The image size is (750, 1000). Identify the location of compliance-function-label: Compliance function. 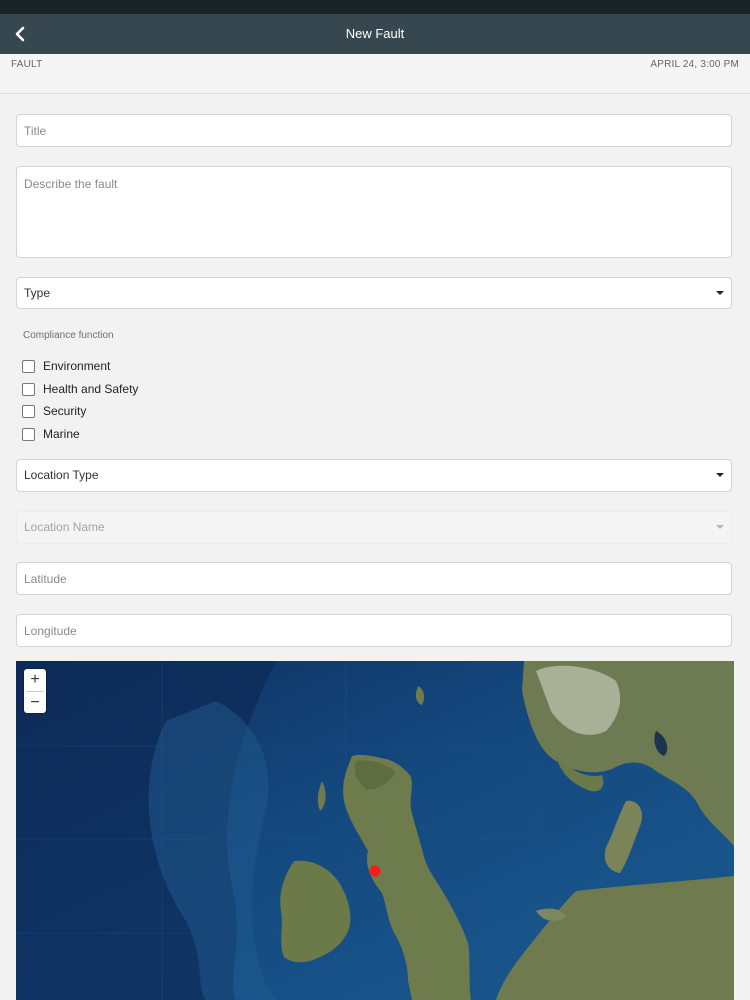
(68, 335).